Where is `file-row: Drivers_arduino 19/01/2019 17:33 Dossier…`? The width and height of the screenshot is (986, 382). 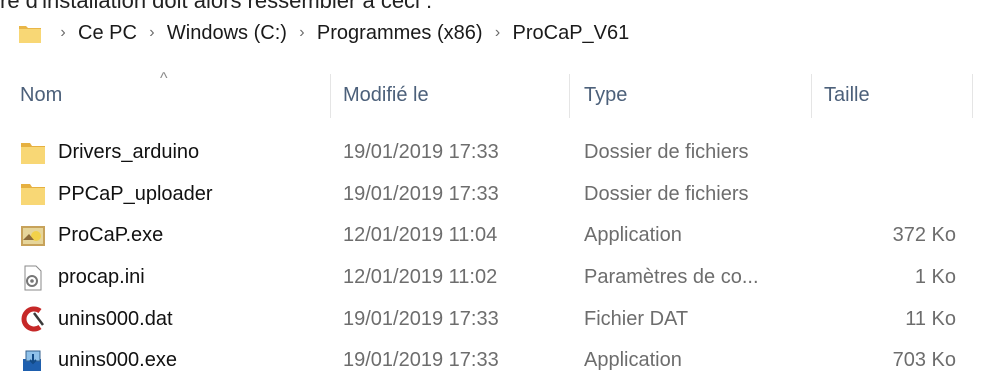 file-row: Drivers_arduino 19/01/2019 17:33 Dossier… is located at coordinates (493, 153).